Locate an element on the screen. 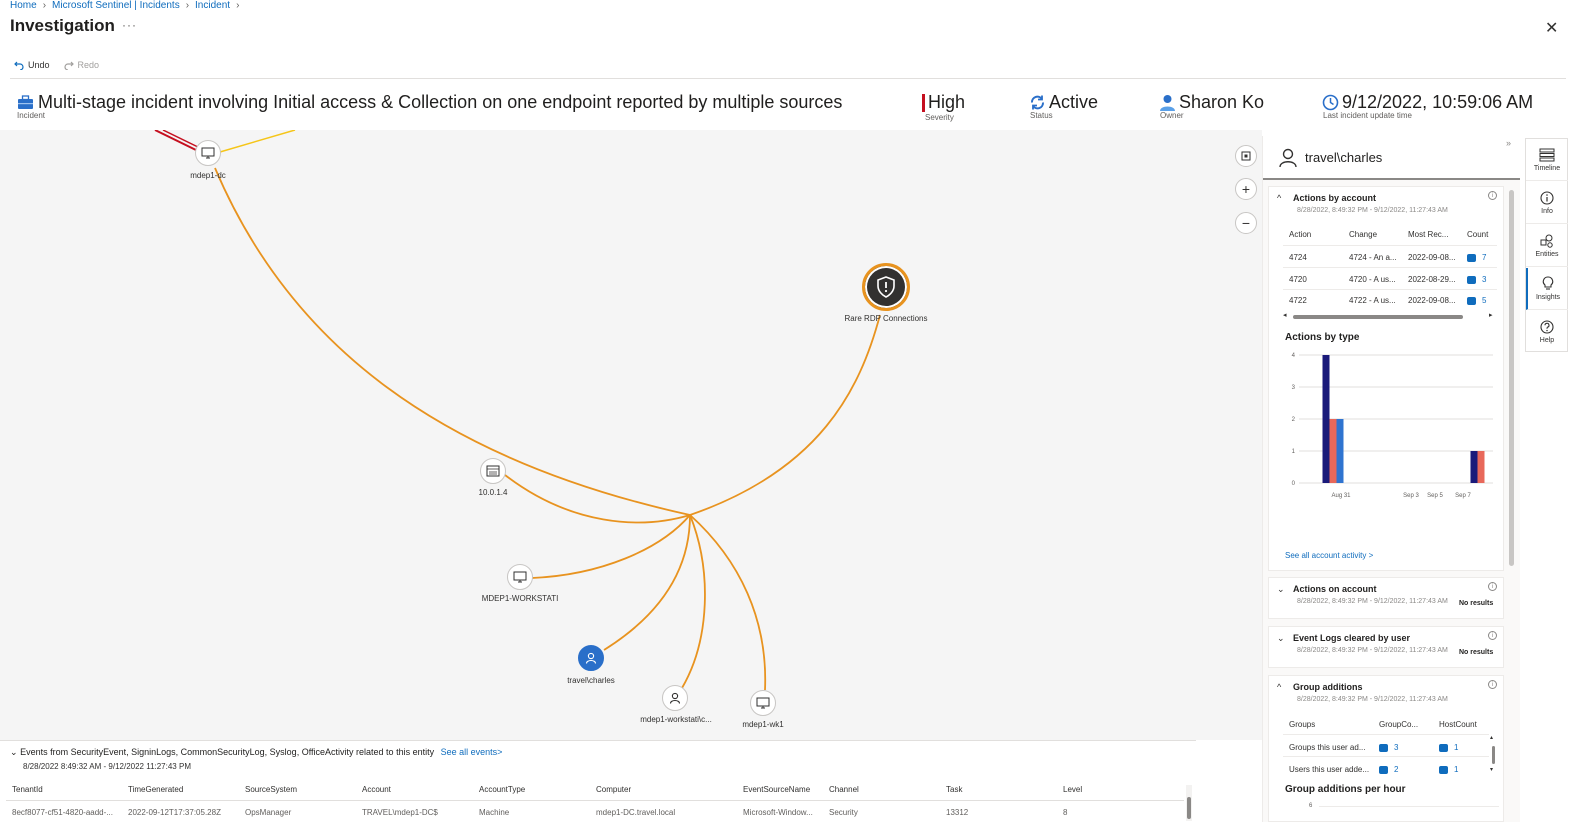 The image size is (1581, 822). col-header-change: Change is located at coordinates (1363, 234).